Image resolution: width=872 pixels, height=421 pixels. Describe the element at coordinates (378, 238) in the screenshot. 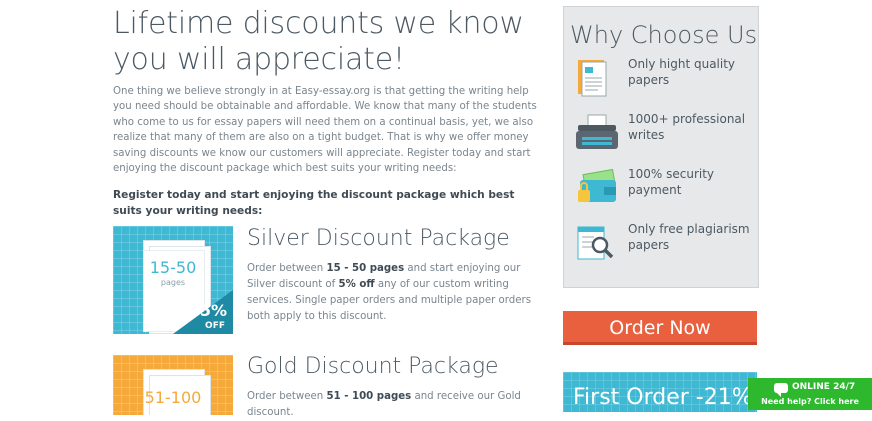

I see `silver-package-title: Silver Discount Package` at that location.